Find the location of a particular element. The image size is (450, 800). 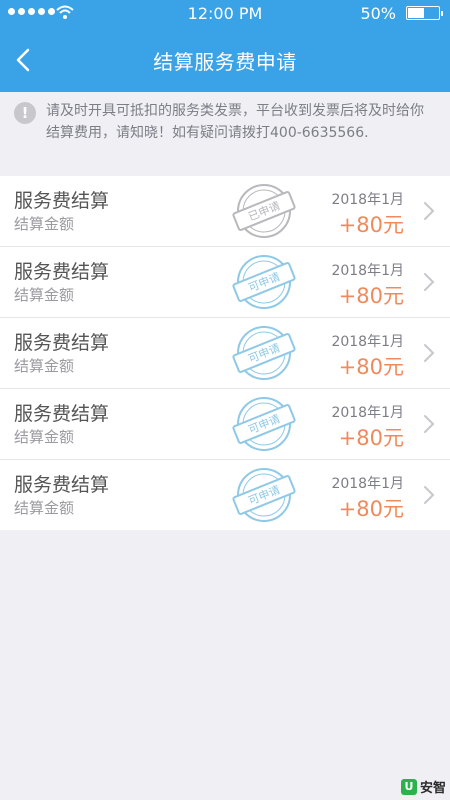

watermark-logo-icon: U is located at coordinates (408, 786).